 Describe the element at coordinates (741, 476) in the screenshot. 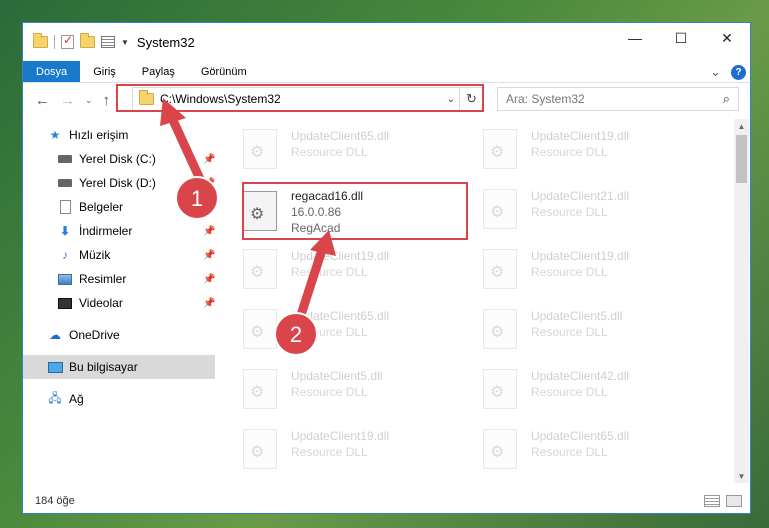

I see `scroll-down-icon: ▼` at that location.